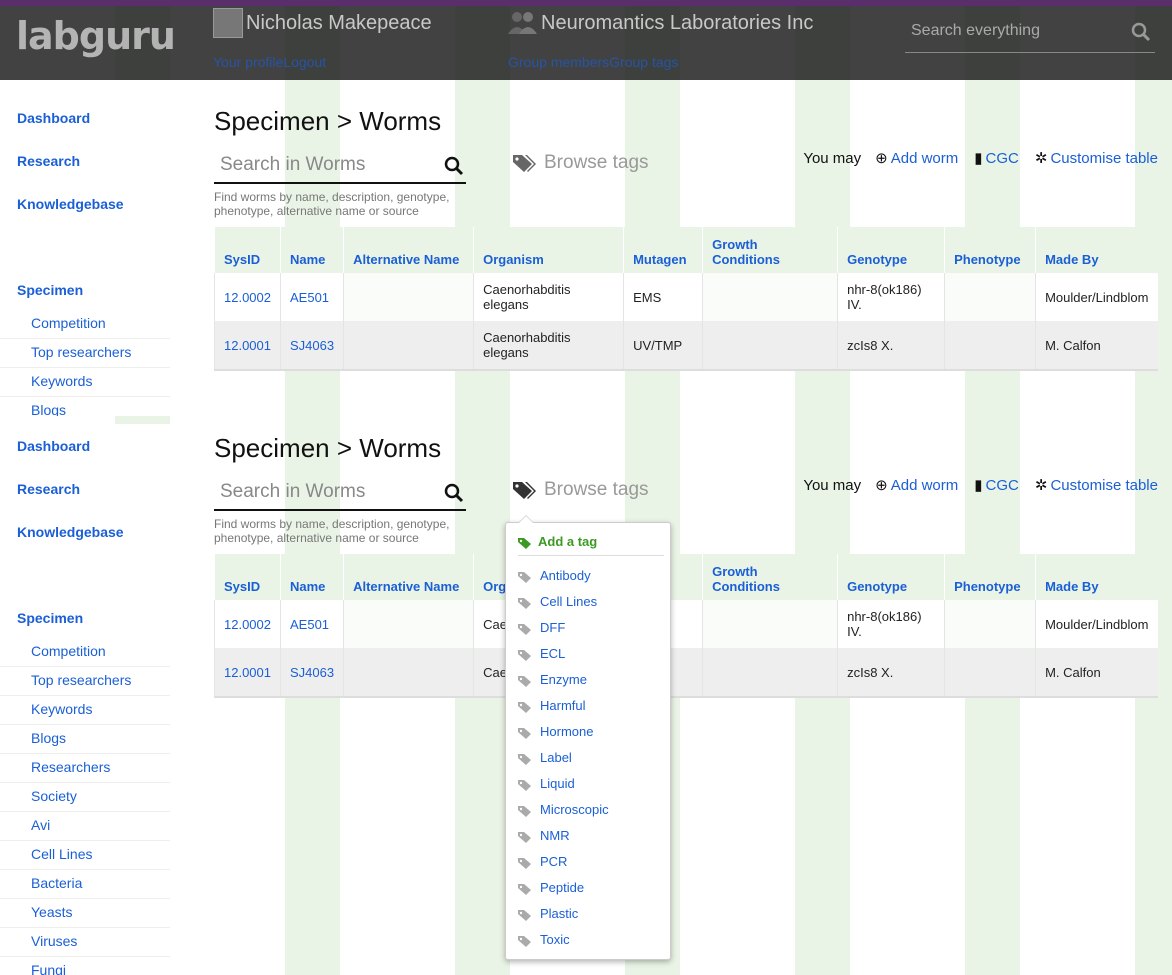 This screenshot has width=1172, height=975. I want to click on sidebar-item-fungi: Fungi, so click(85, 966).